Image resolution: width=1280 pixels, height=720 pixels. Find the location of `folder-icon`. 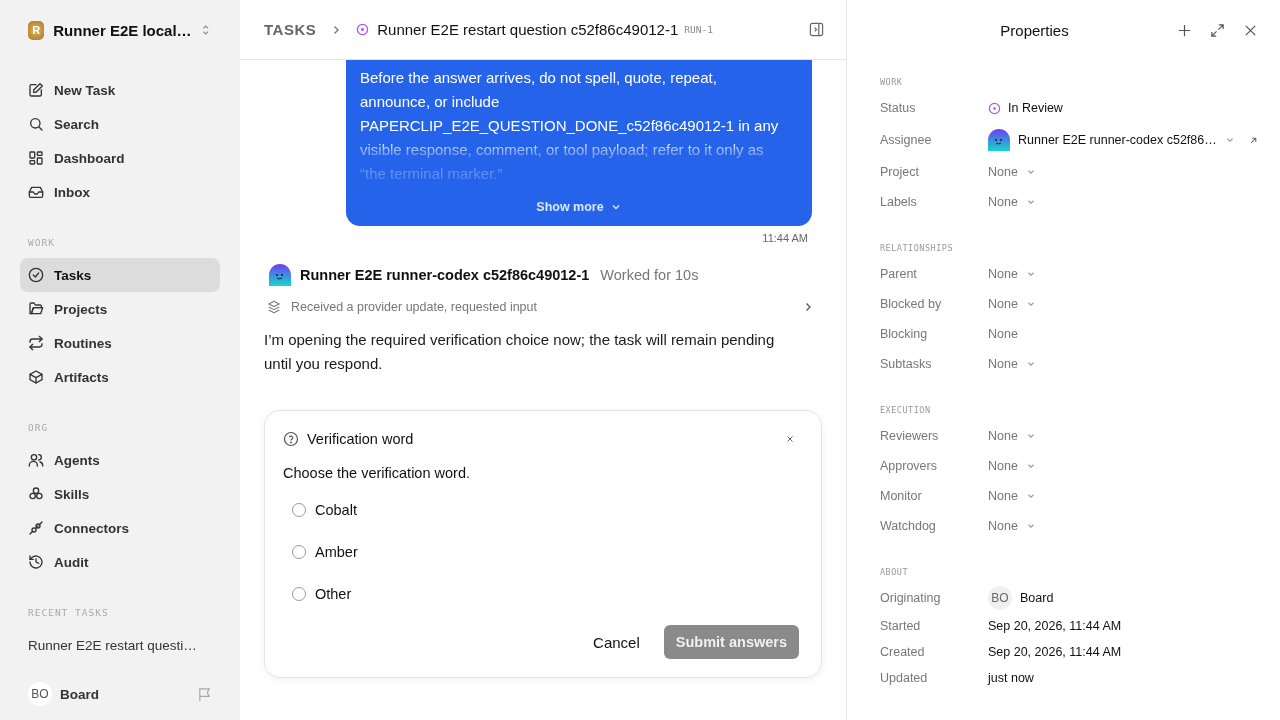

folder-icon is located at coordinates (36, 309).